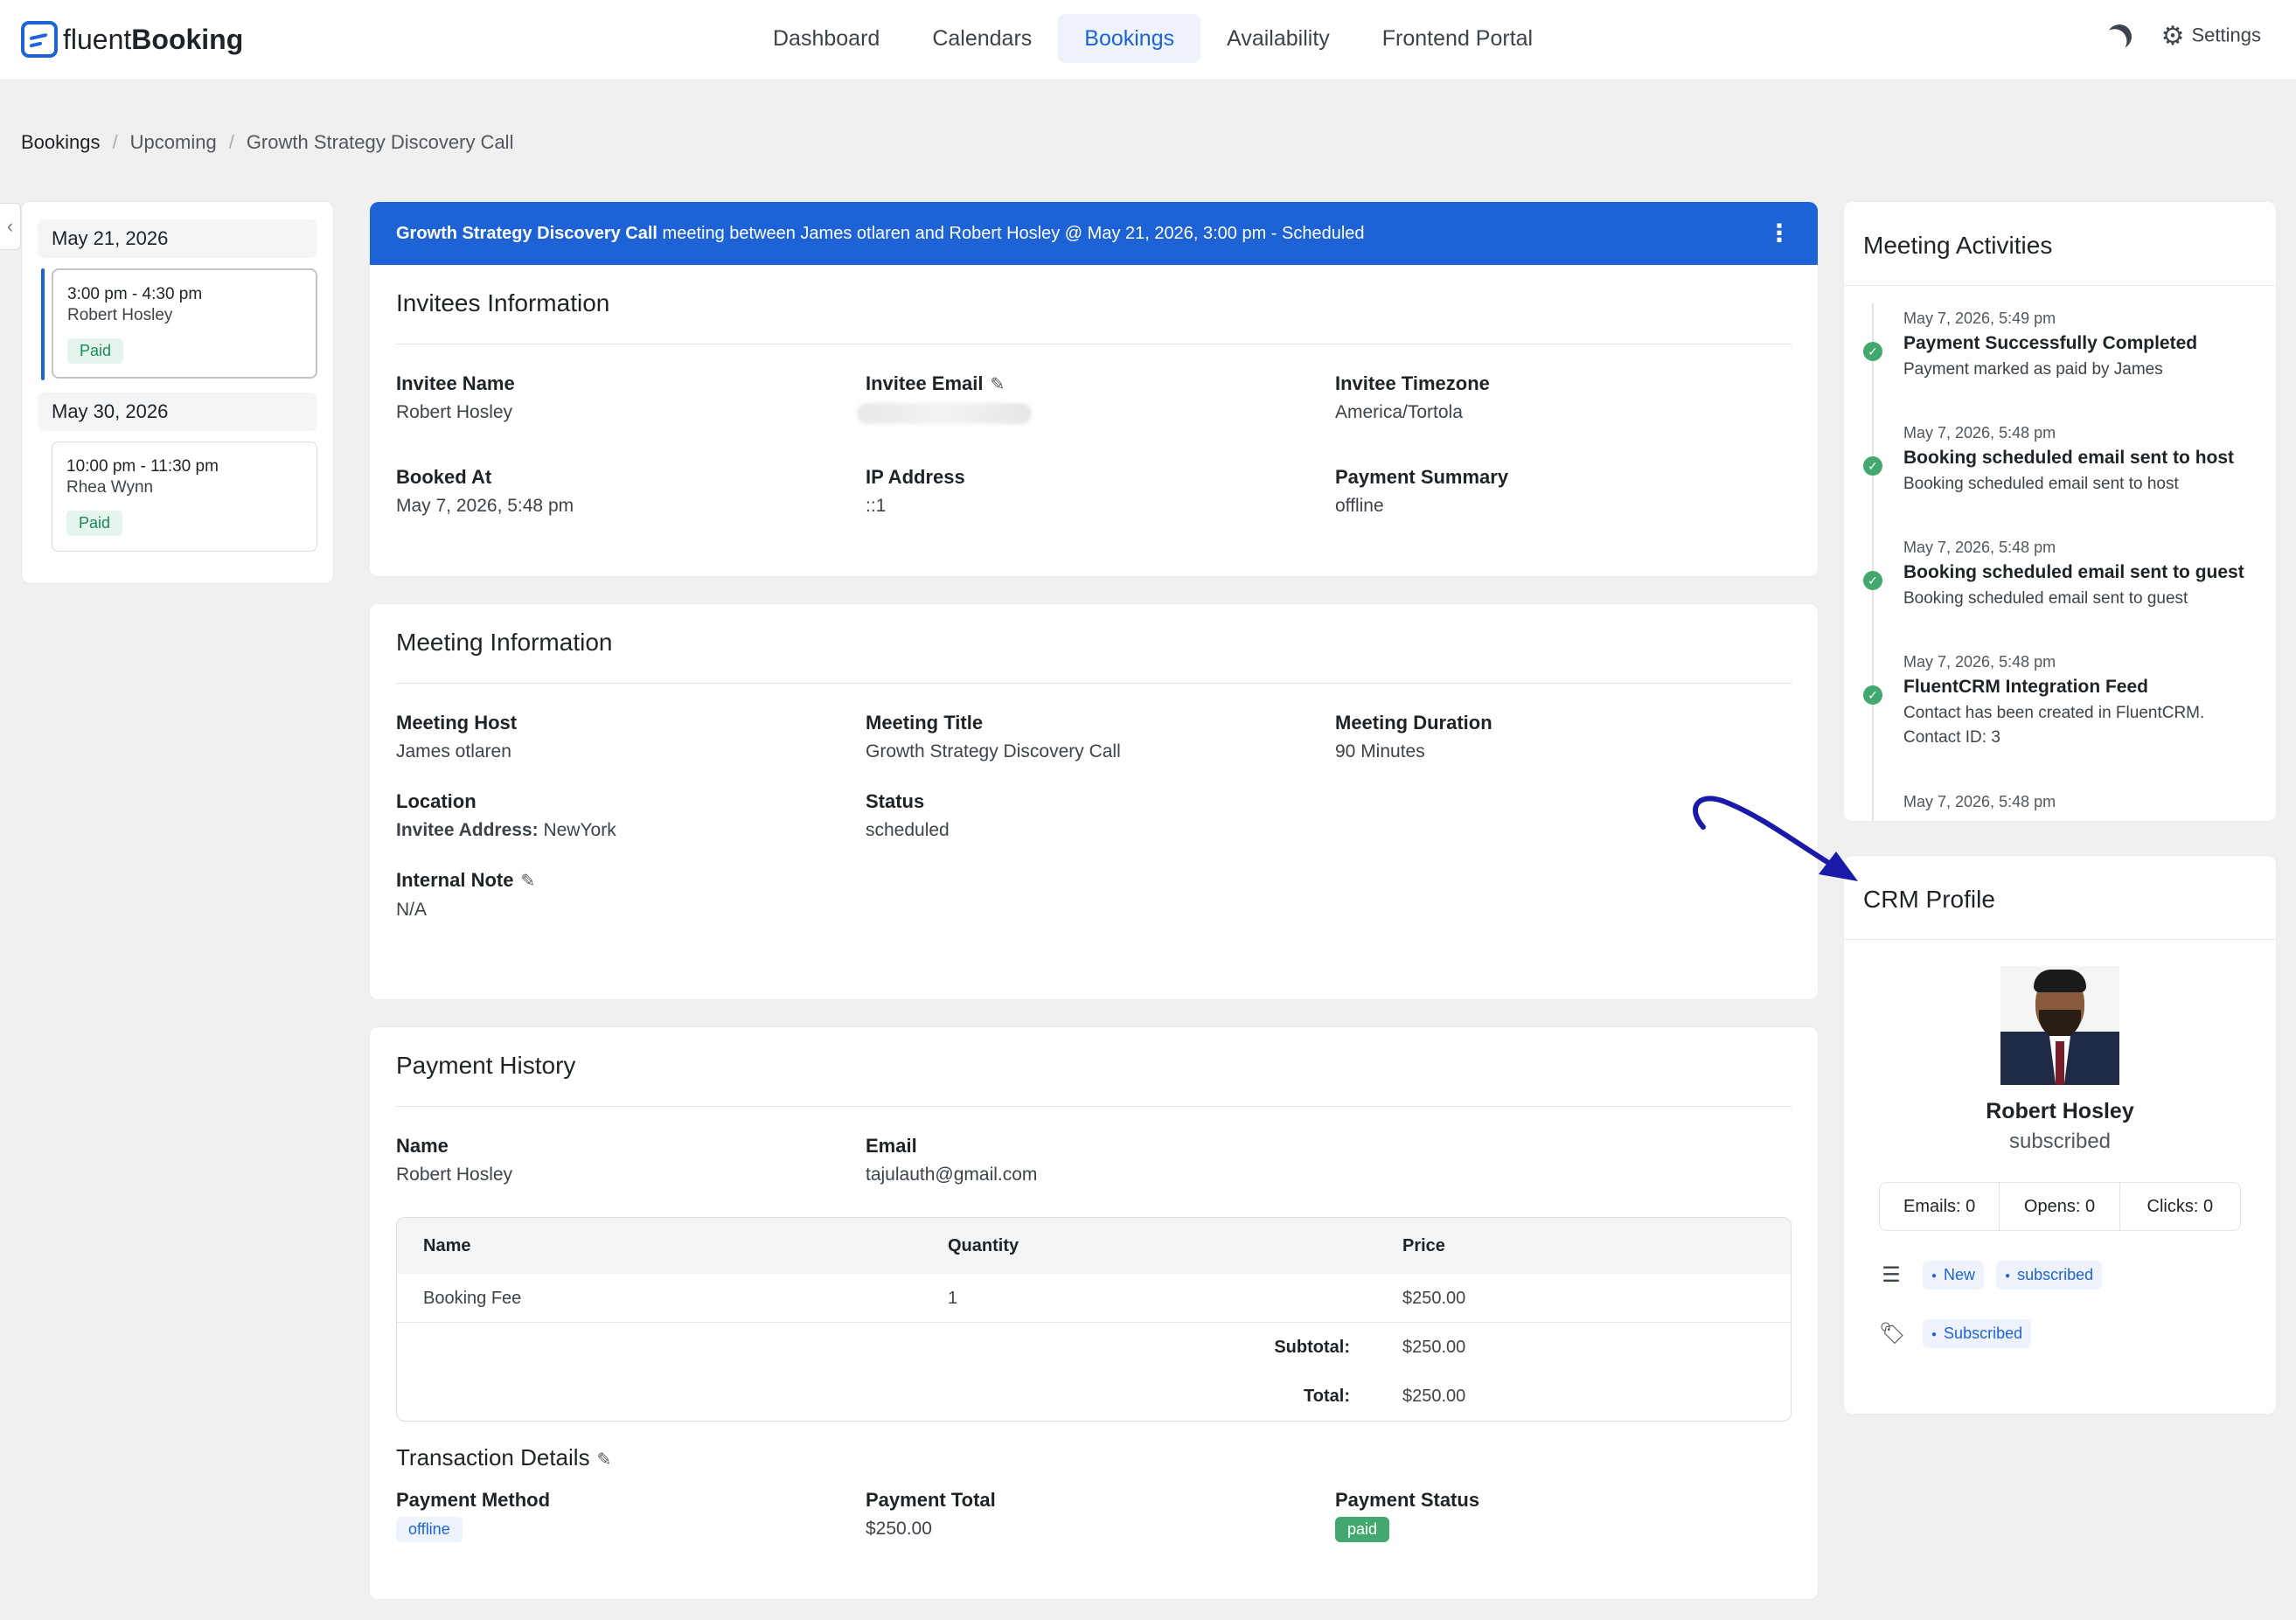 The image size is (2296, 1620). What do you see at coordinates (61, 142) in the screenshot?
I see `breadcrumb-bookings: Bookings` at bounding box center [61, 142].